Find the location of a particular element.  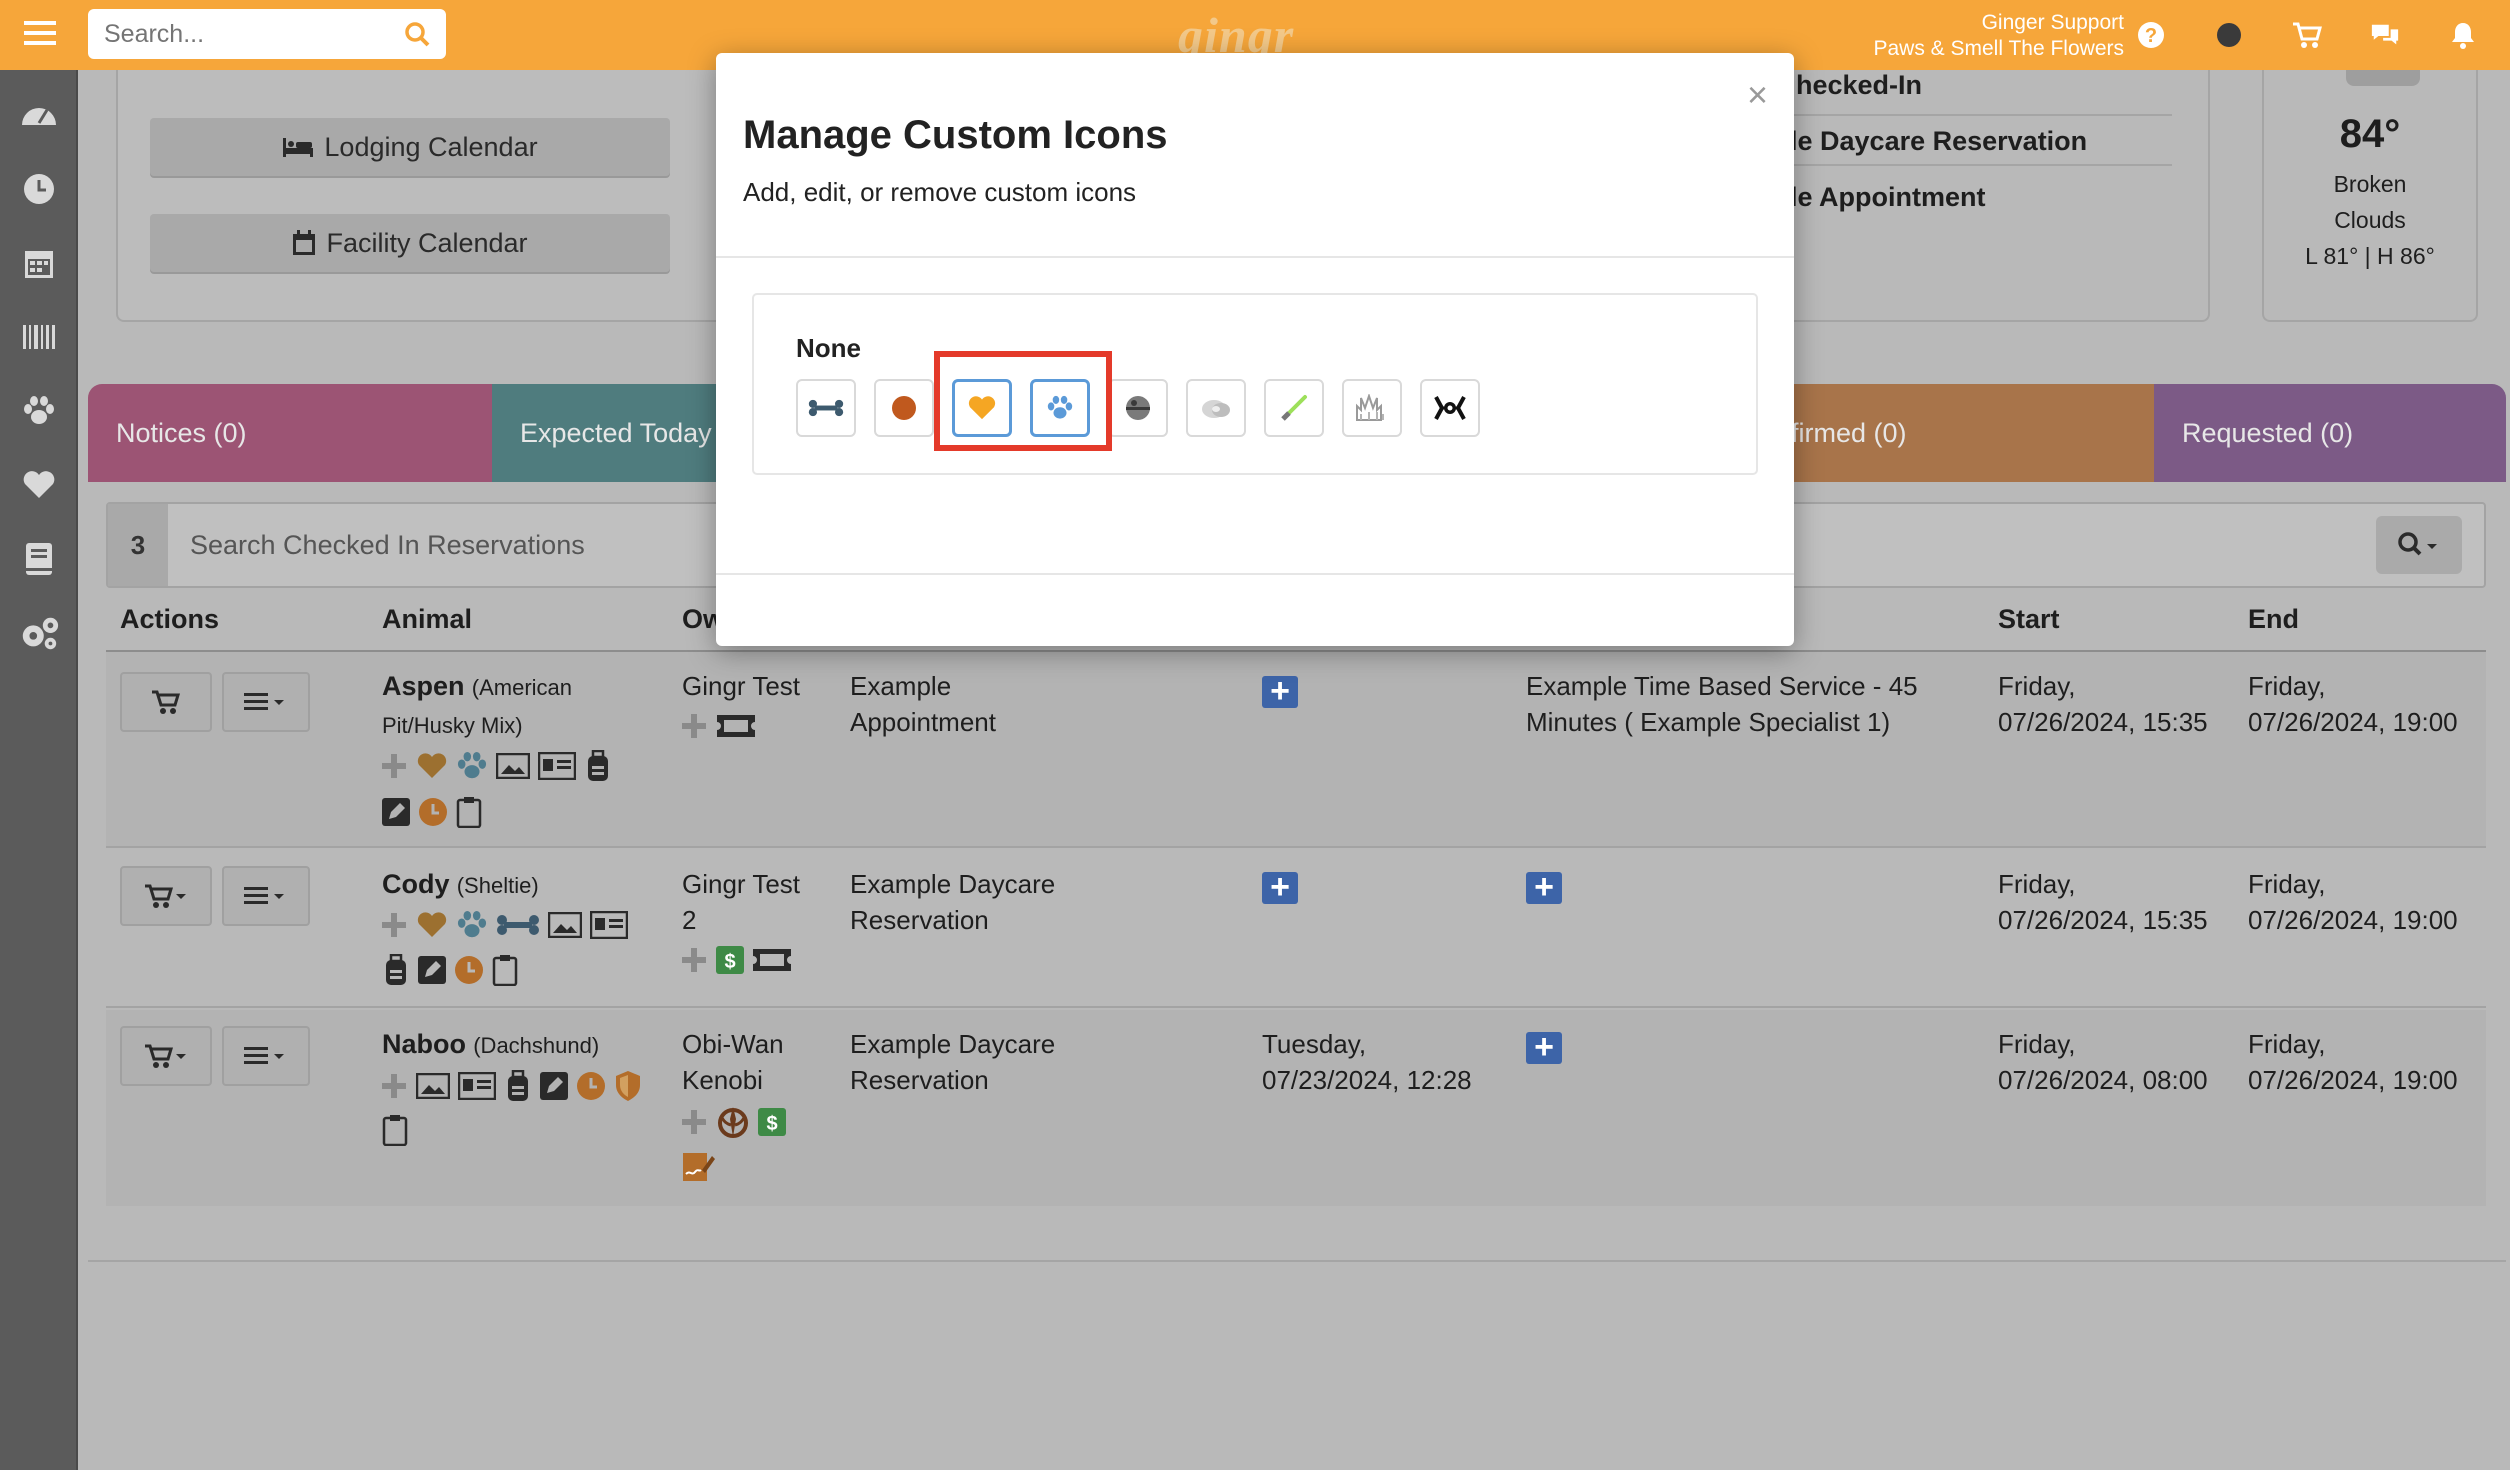

animal-name: Aspen is located at coordinates (423, 686).